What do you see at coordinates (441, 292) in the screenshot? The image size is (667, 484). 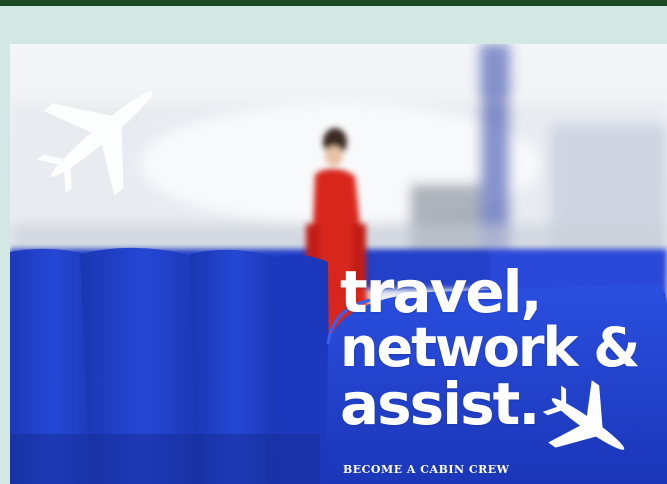 I see `headline-line-1: travel,` at bounding box center [441, 292].